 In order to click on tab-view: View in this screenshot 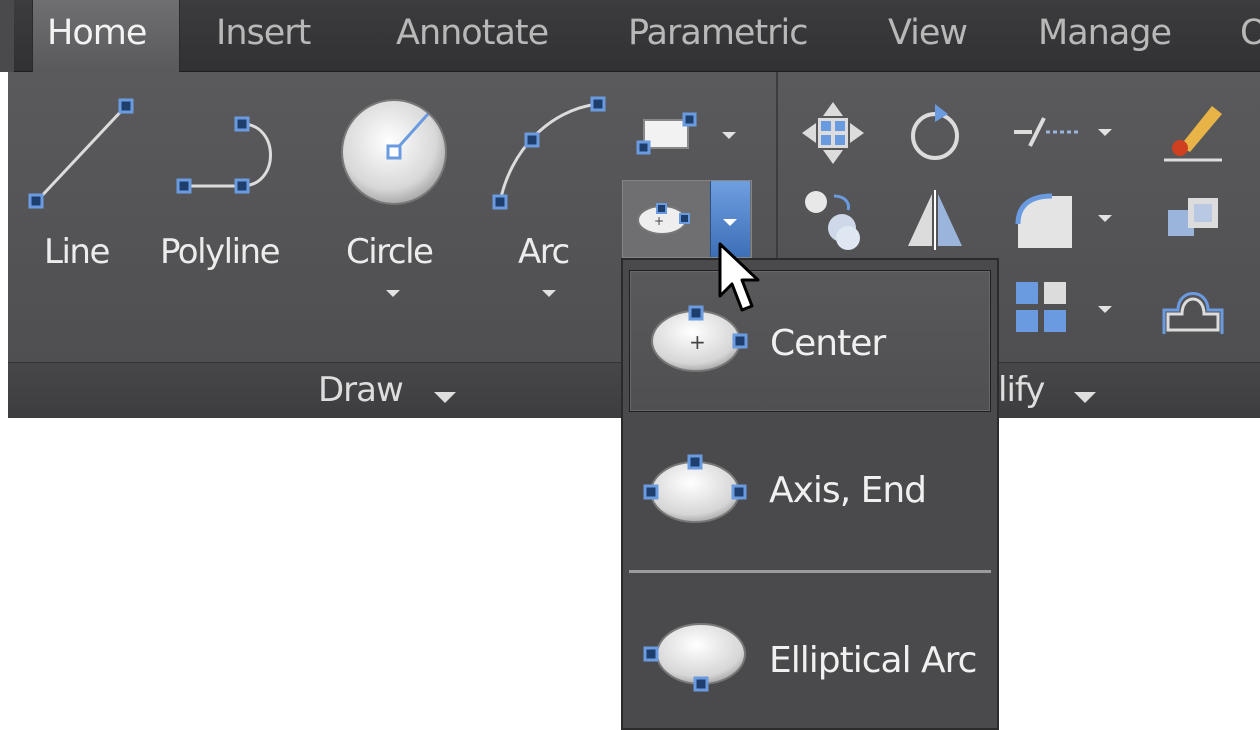, I will do `click(928, 35)`.